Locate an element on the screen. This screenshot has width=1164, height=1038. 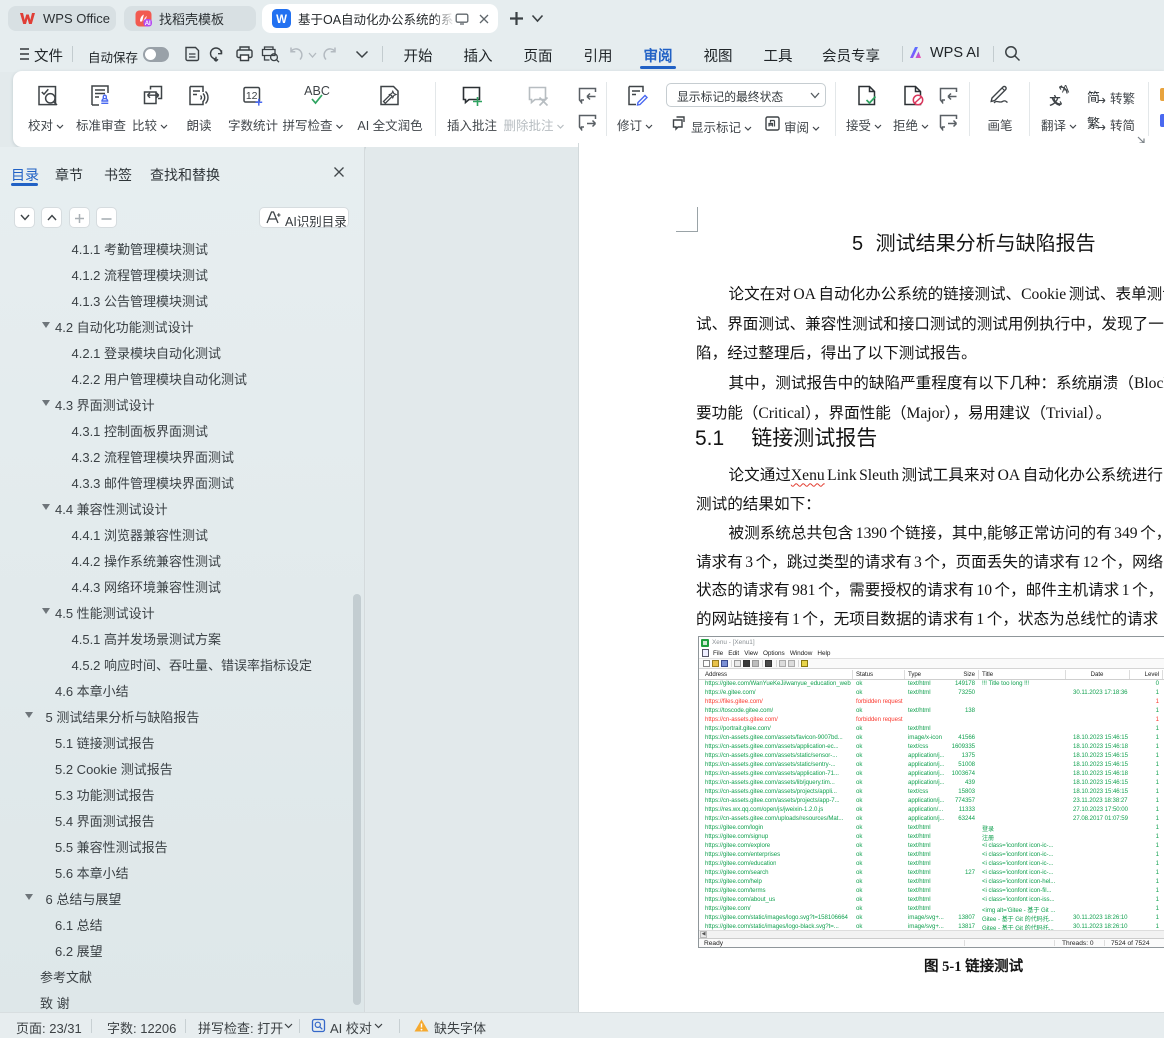
svg-text: ABC is located at coordinates (317, 91).